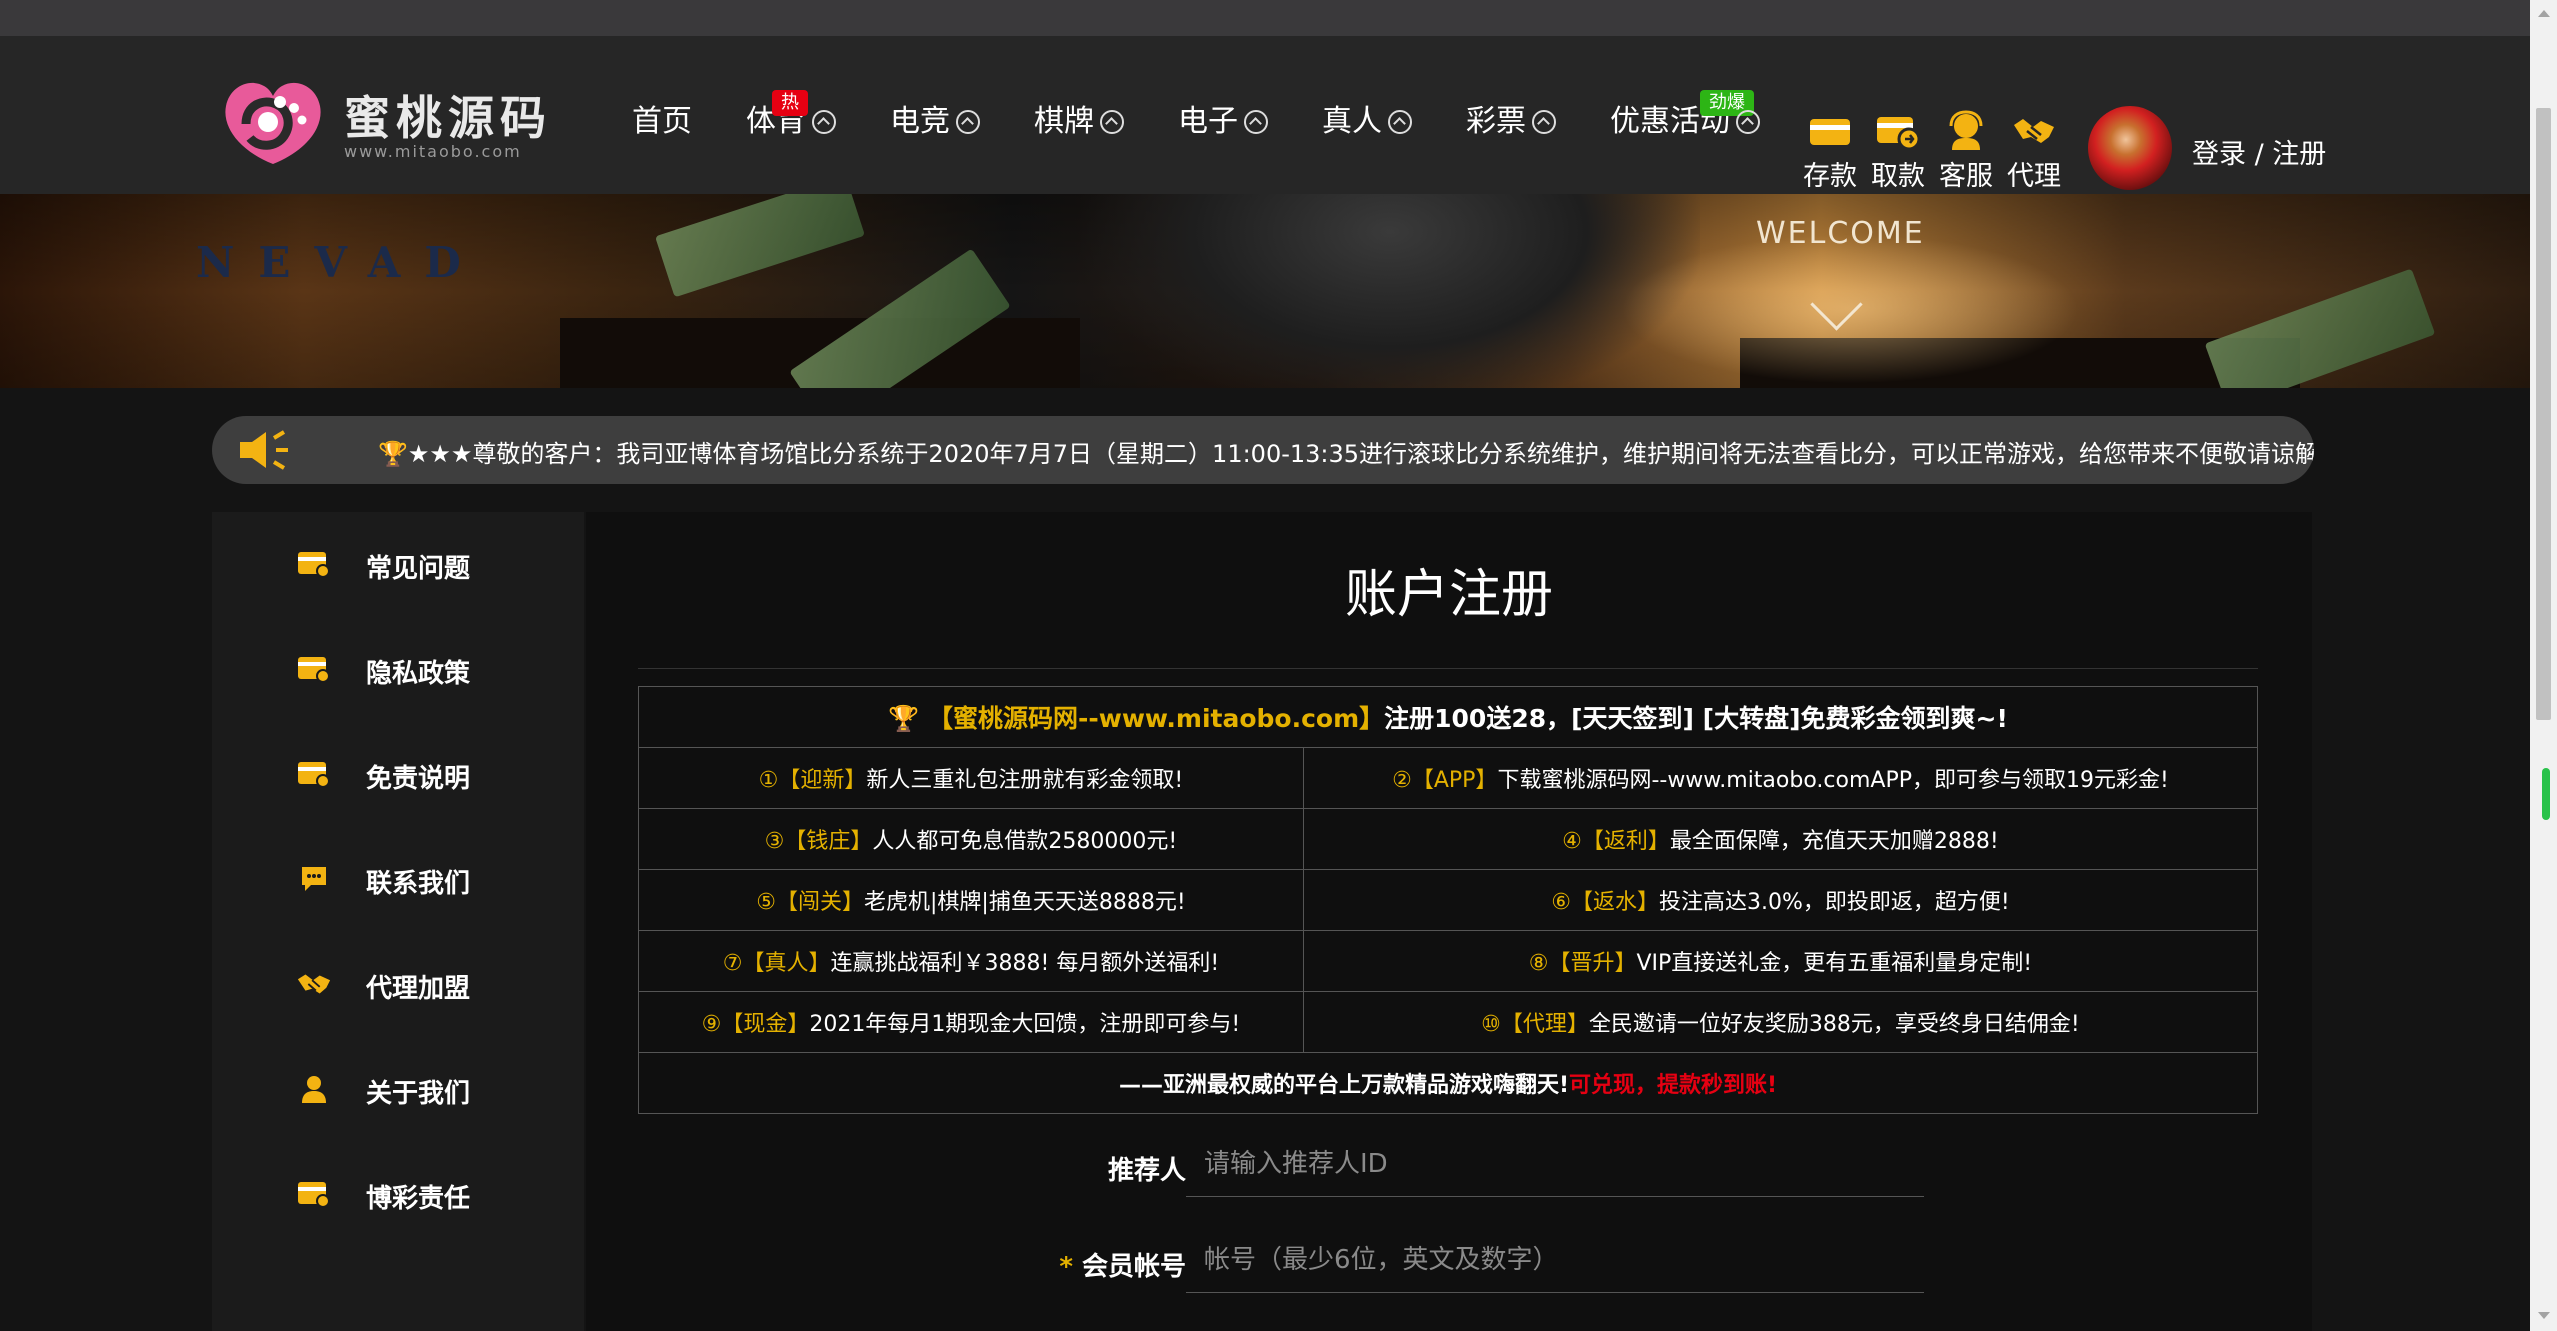  What do you see at coordinates (1834, 841) in the screenshot?
I see `promo-text: 最全面保障，充值天天加赠2888!` at bounding box center [1834, 841].